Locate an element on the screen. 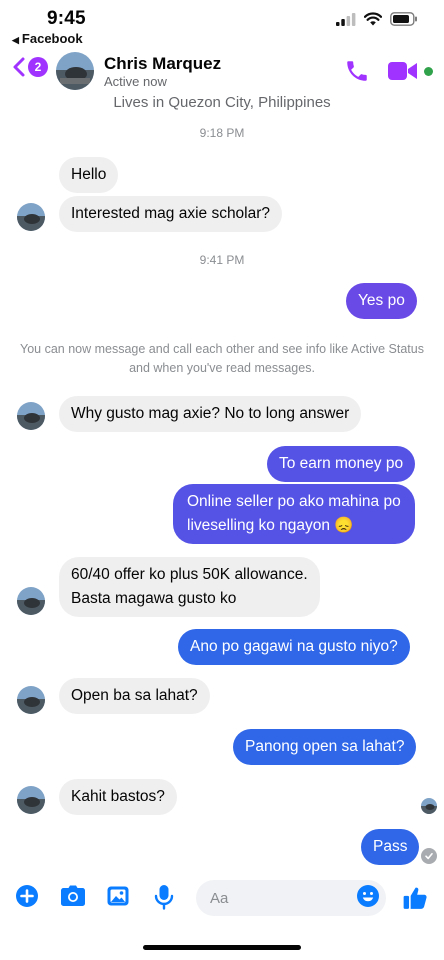 The height and width of the screenshot is (960, 444). chat-header: 2 Chris Marquez Active now is located at coordinates (222, 71).